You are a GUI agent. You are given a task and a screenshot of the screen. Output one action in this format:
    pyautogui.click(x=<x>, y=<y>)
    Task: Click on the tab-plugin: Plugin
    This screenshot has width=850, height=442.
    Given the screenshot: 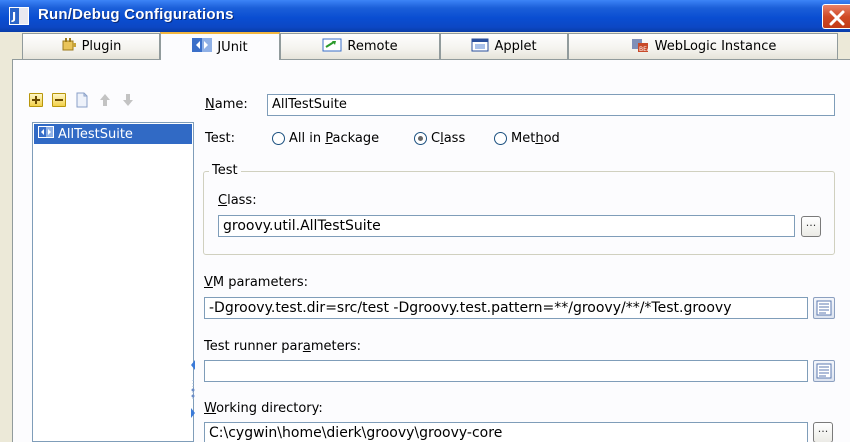 What is the action you would take?
    pyautogui.click(x=91, y=46)
    